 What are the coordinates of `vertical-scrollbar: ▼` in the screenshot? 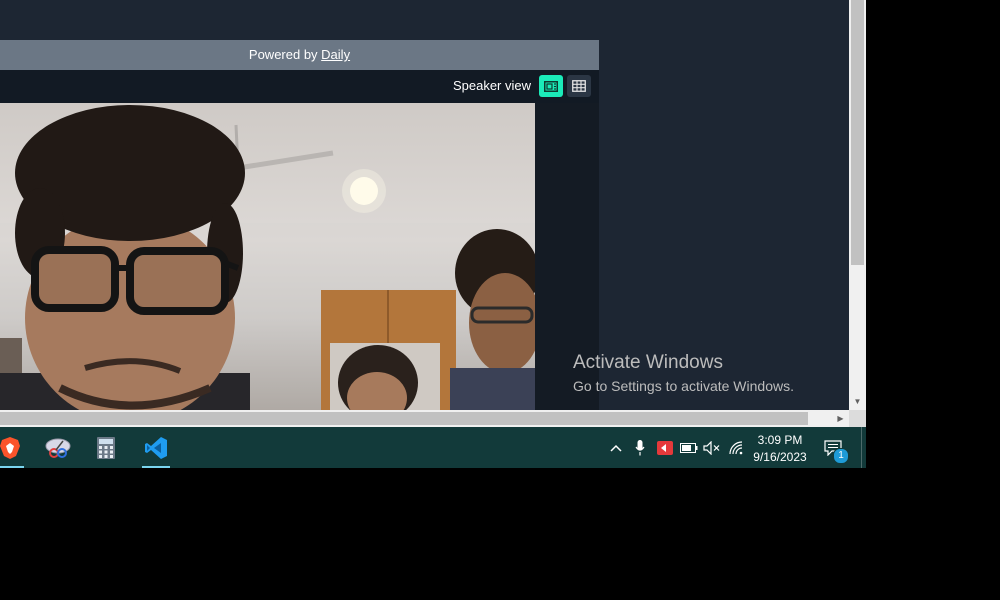 It's located at (857, 205).